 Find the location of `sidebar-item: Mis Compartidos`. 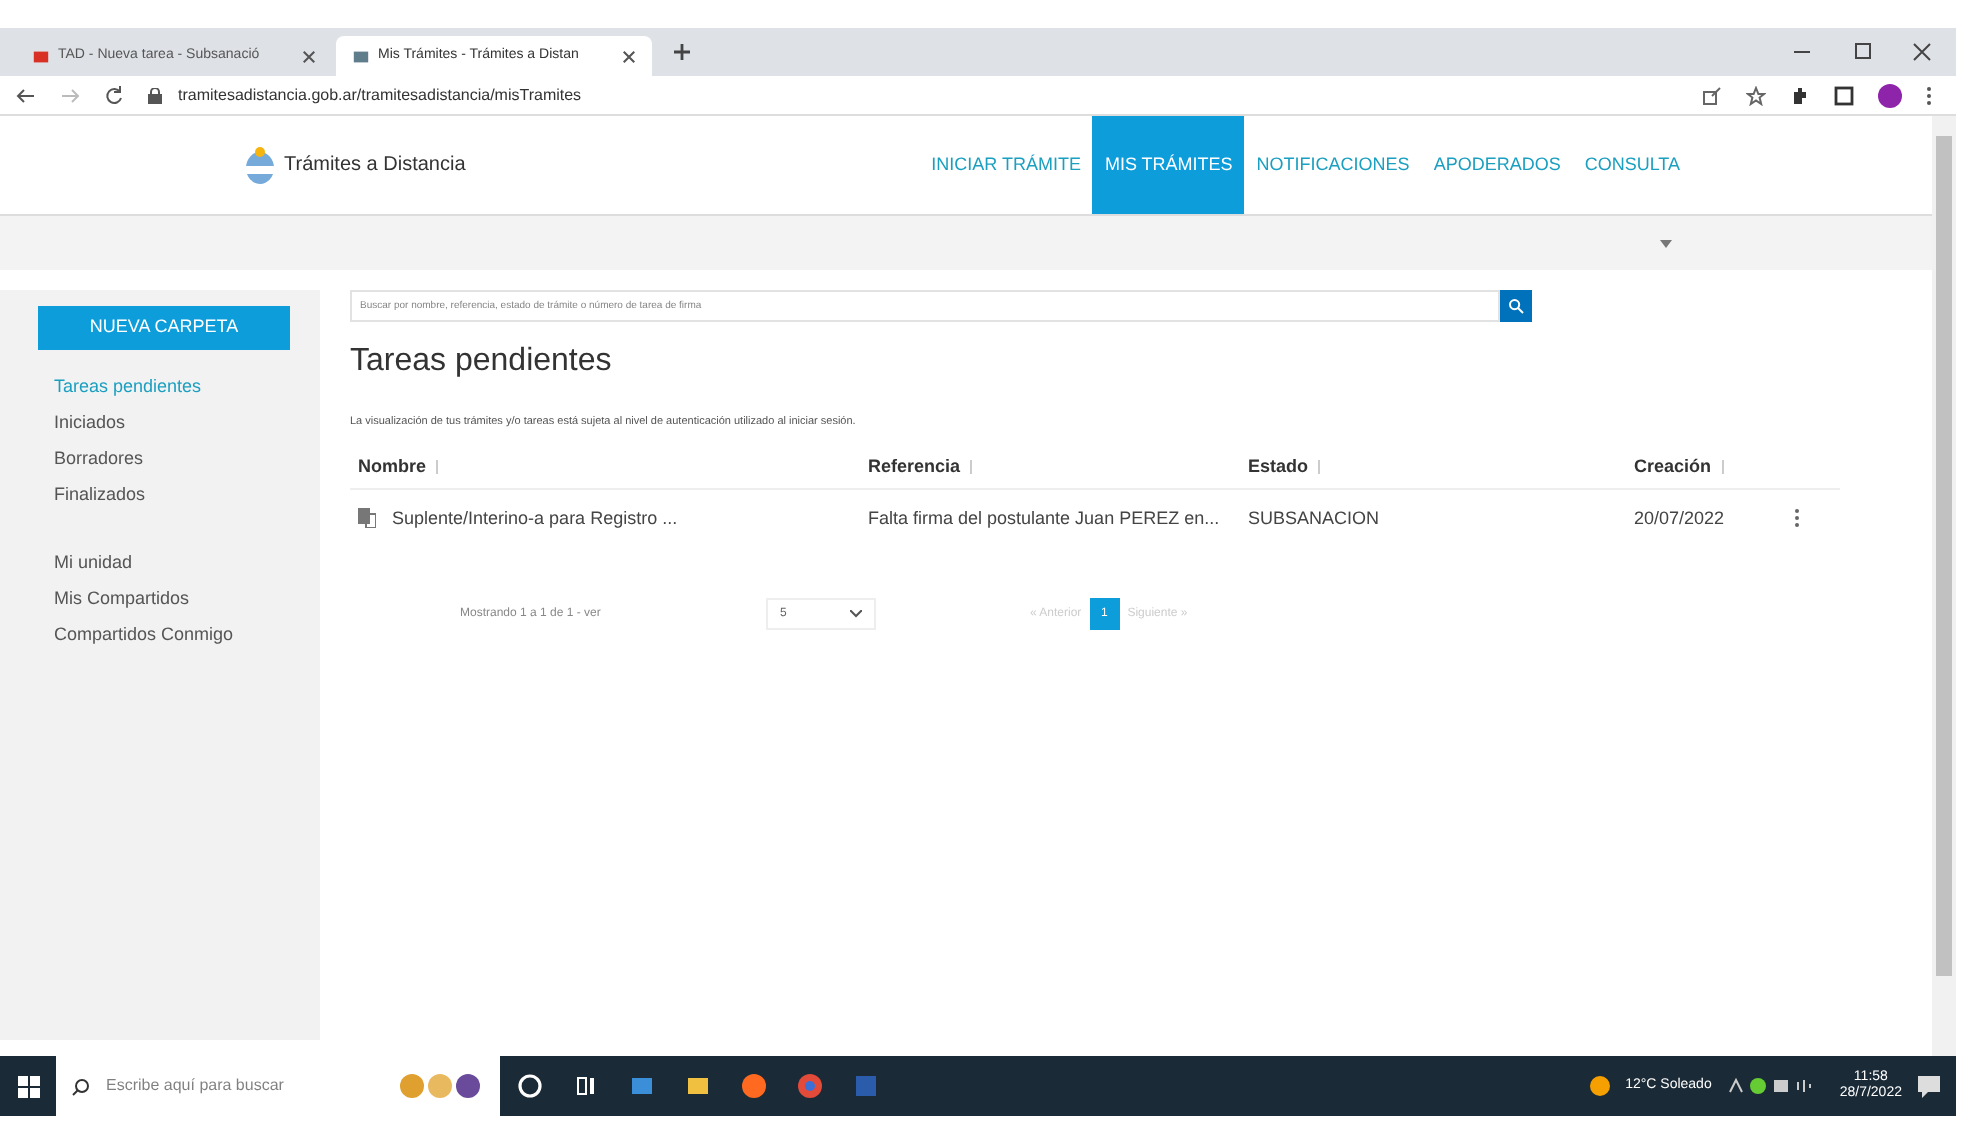

sidebar-item: Mis Compartidos is located at coordinates (187, 604).